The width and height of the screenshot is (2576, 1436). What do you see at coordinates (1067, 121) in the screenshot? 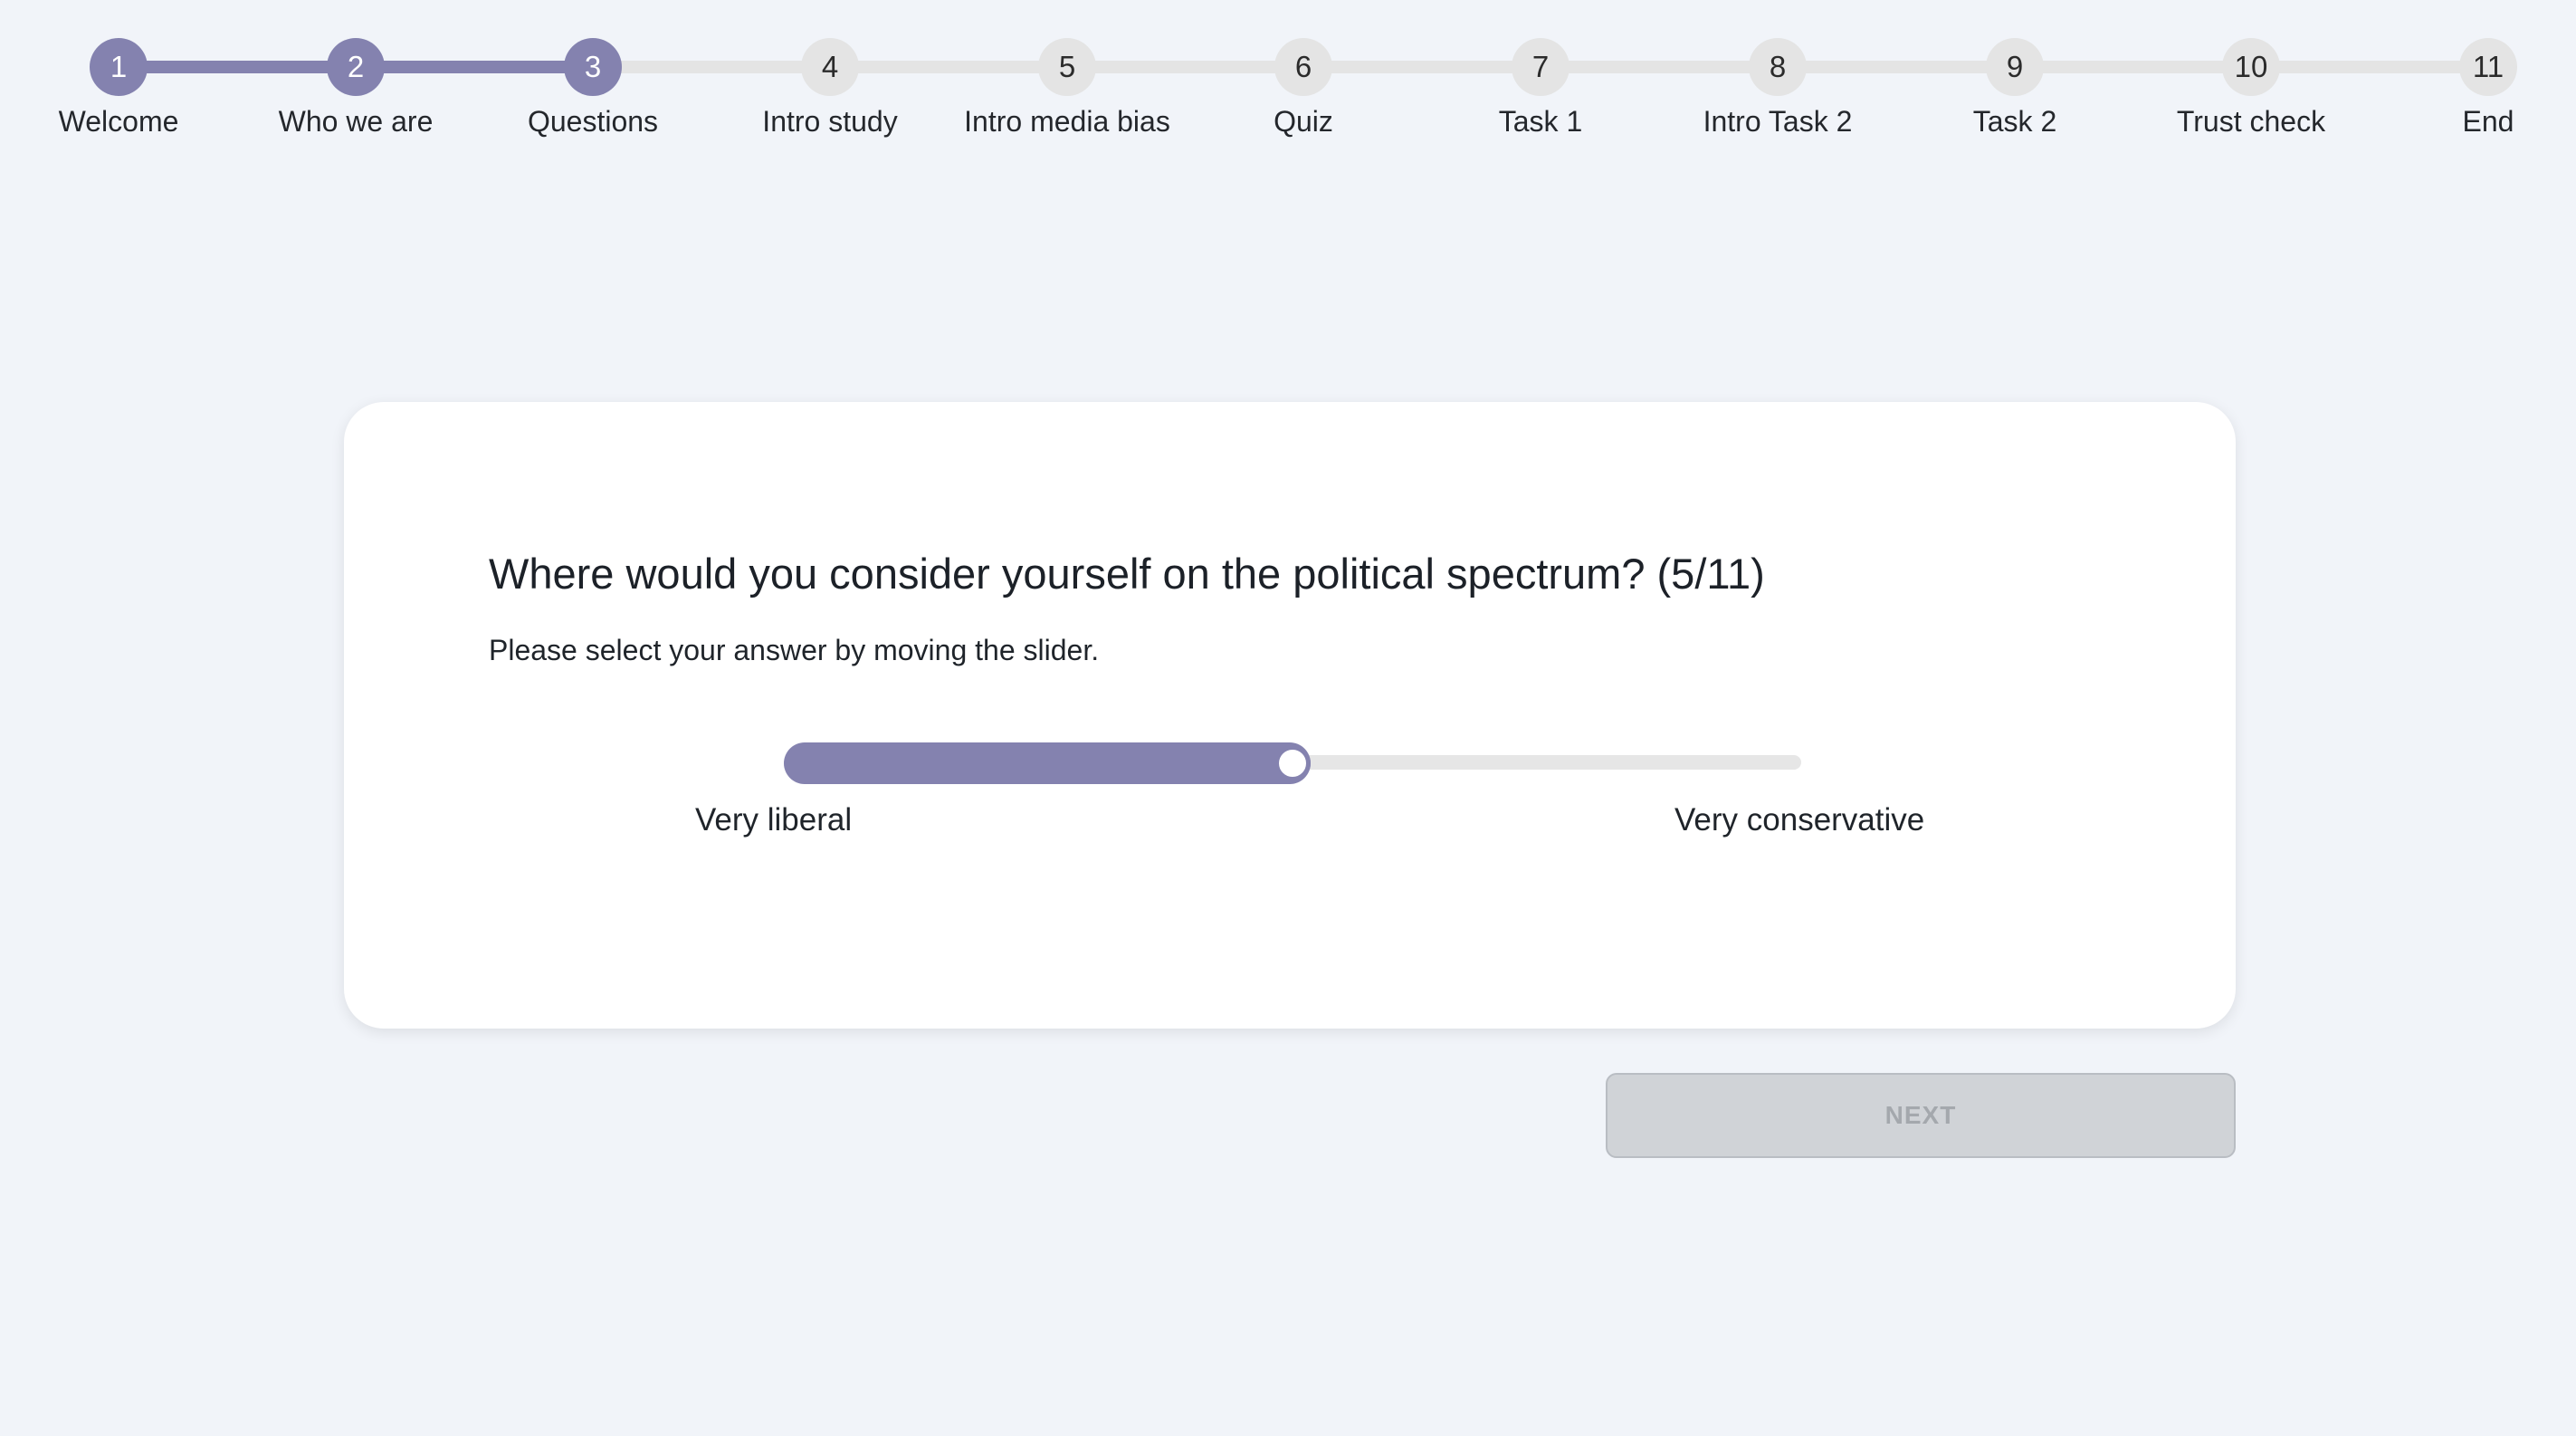
I see `step-label: Intro media bias` at bounding box center [1067, 121].